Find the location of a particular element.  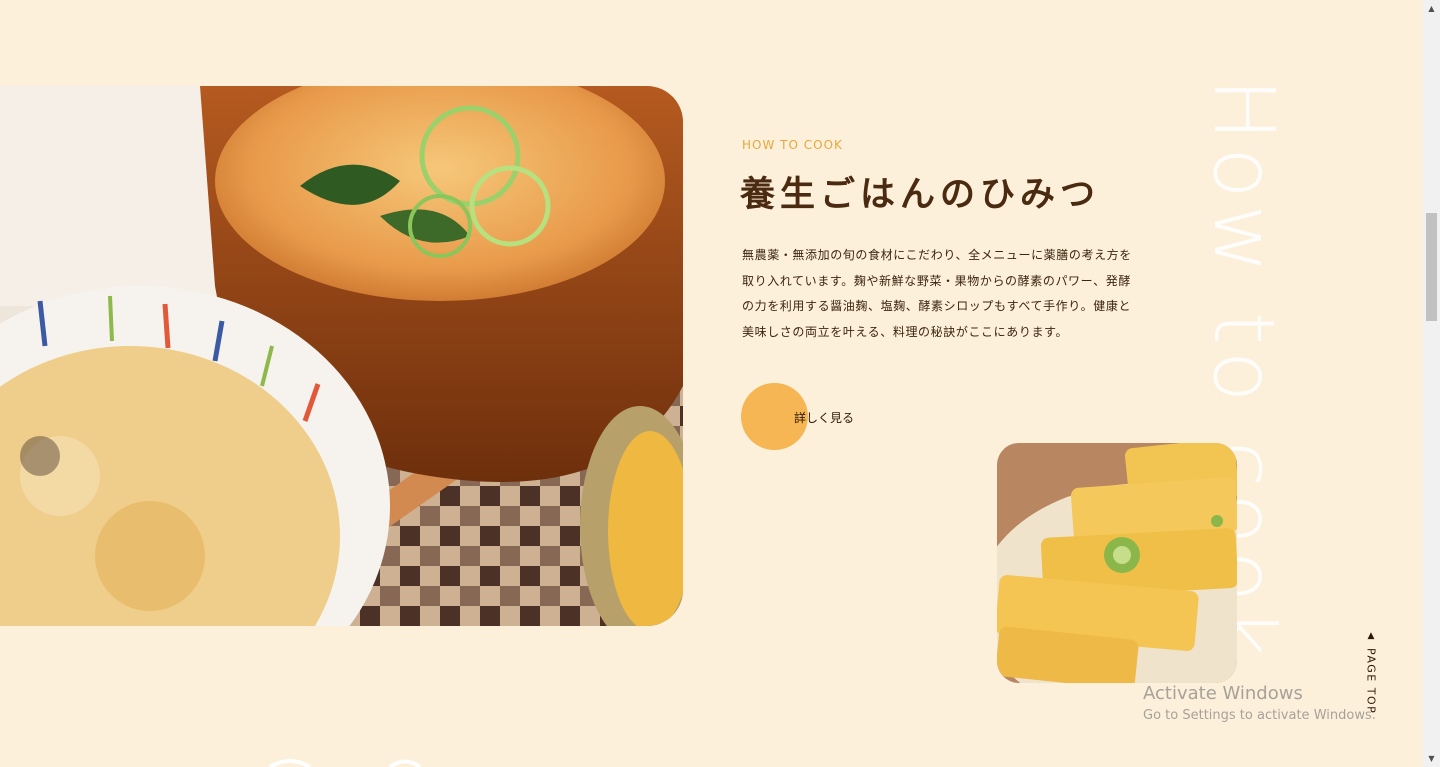

tamagoyaki-photo is located at coordinates (1117, 563).